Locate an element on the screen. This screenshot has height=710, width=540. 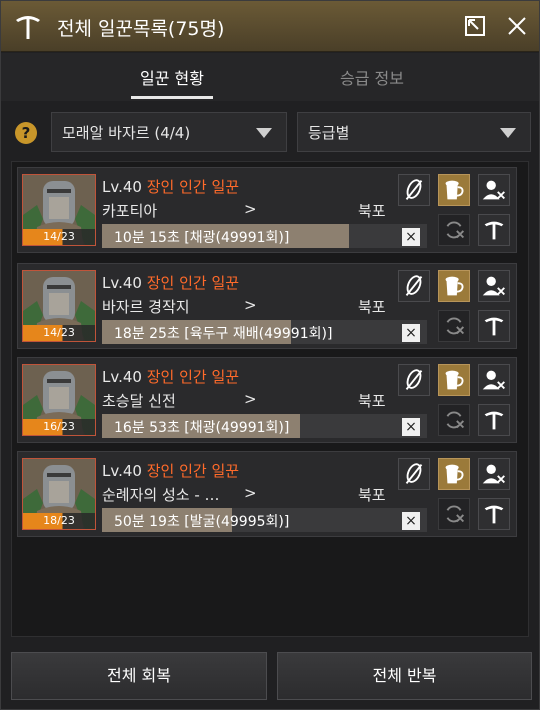
stamina-counter: 16/23 is located at coordinates (59, 427).